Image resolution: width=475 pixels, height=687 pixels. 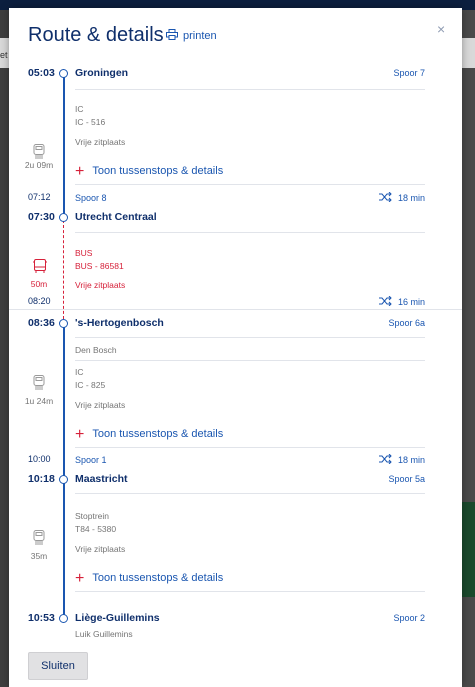 What do you see at coordinates (409, 618) in the screenshot?
I see `platform: Spoor 2` at bounding box center [409, 618].